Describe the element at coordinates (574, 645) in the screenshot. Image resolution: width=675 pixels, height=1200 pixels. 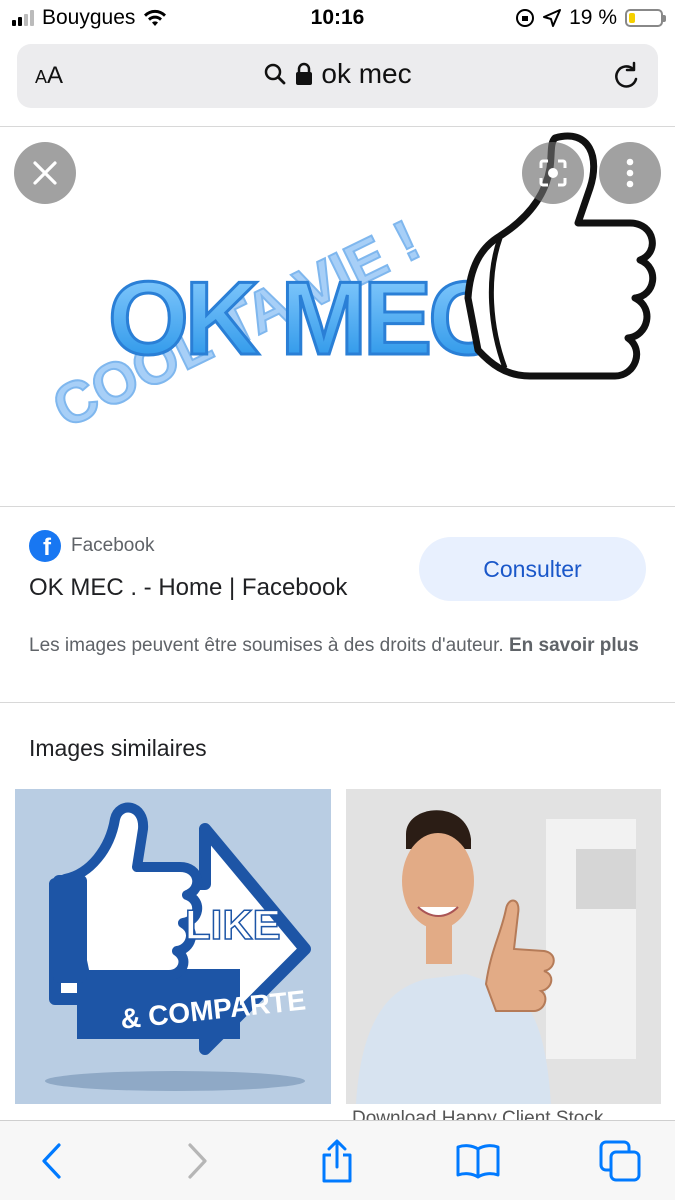
I see `learn-more-link: En savoir plus` at that location.